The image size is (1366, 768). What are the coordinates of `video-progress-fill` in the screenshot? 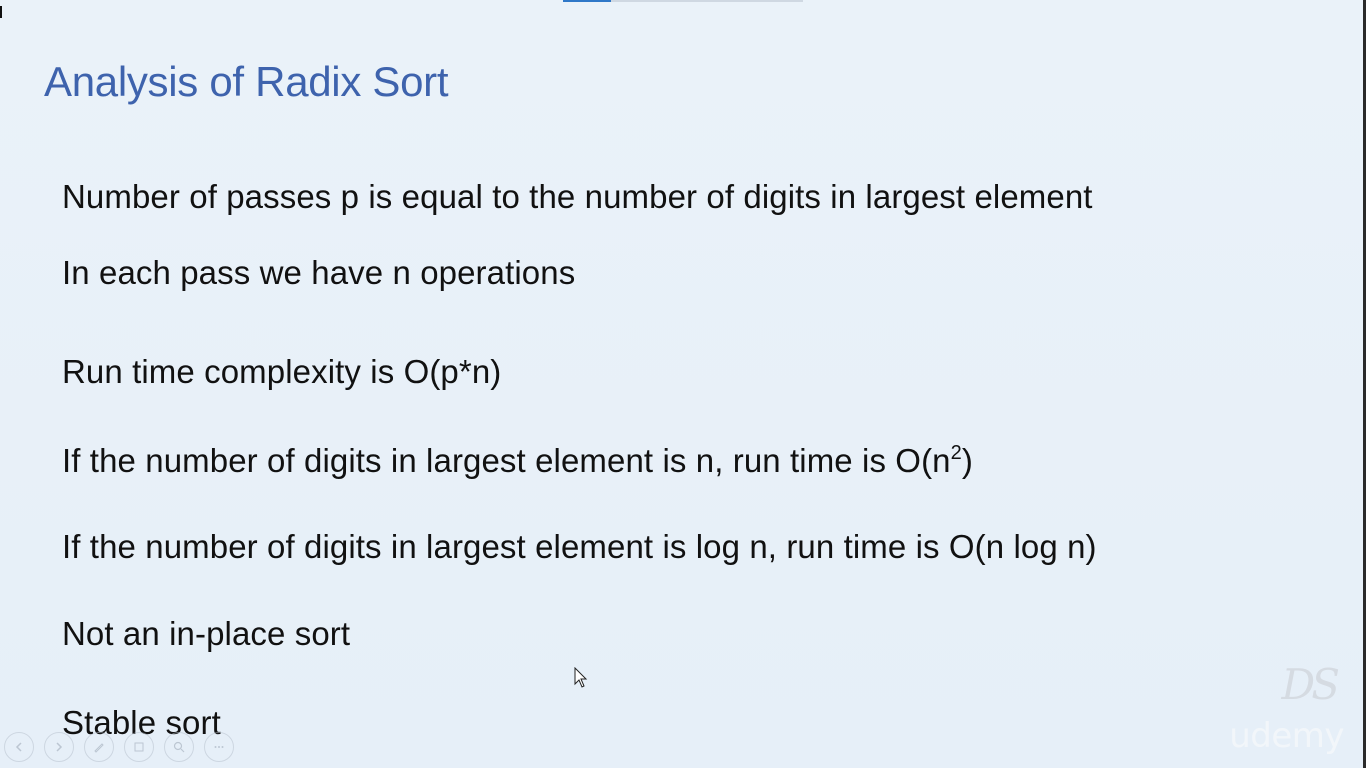 It's located at (587, 1).